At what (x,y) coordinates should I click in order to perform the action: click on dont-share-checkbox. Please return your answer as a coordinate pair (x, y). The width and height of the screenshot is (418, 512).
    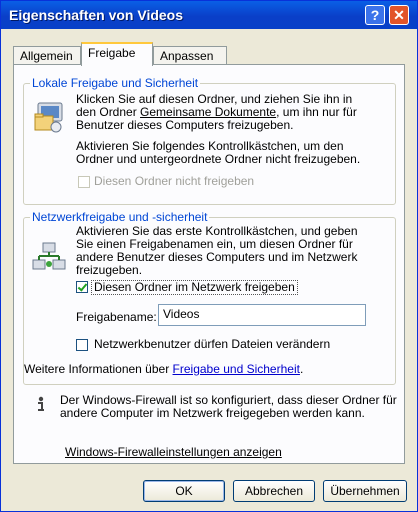
    Looking at the image, I should click on (84, 182).